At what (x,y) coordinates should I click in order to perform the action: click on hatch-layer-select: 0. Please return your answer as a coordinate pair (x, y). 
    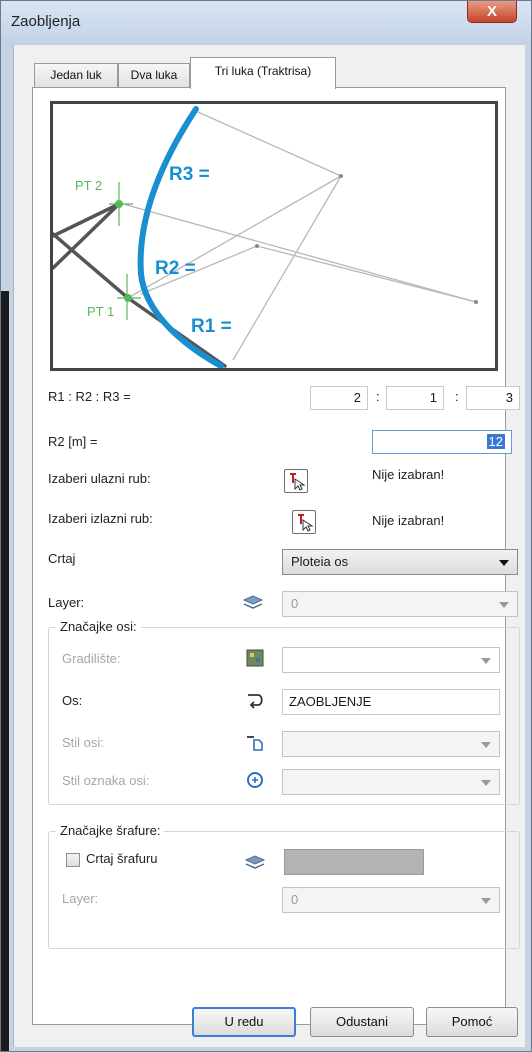
    Looking at the image, I should click on (391, 900).